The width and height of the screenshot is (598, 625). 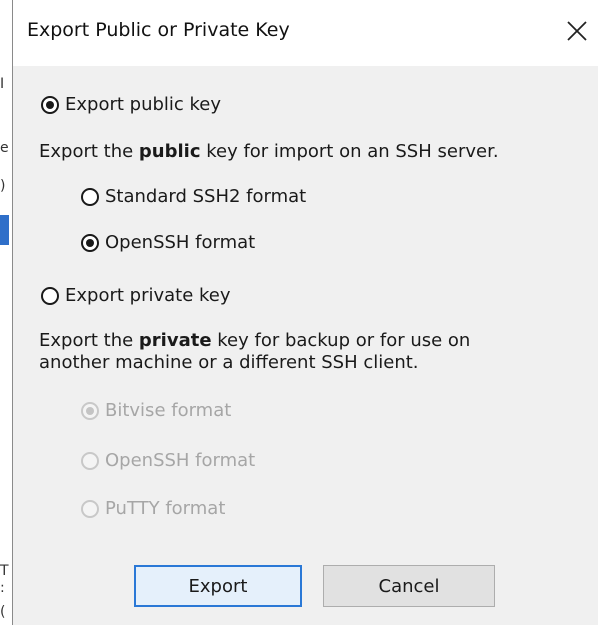 What do you see at coordinates (90, 460) in the screenshot?
I see `private-openssh-radio` at bounding box center [90, 460].